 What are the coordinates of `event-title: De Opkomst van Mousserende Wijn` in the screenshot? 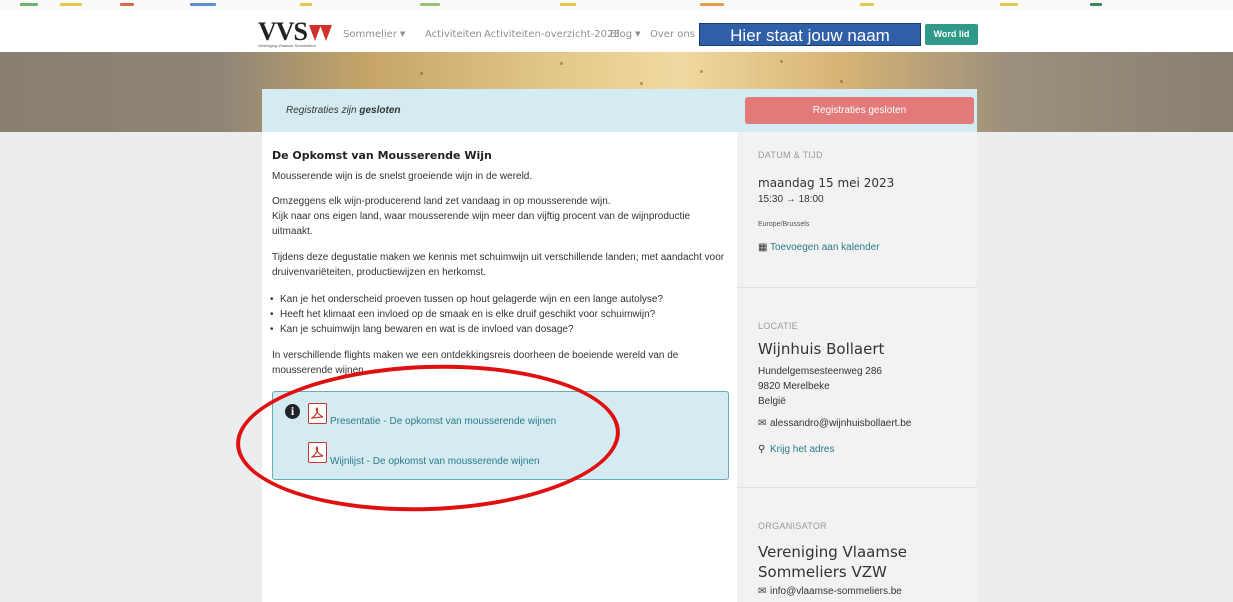 It's located at (382, 155).